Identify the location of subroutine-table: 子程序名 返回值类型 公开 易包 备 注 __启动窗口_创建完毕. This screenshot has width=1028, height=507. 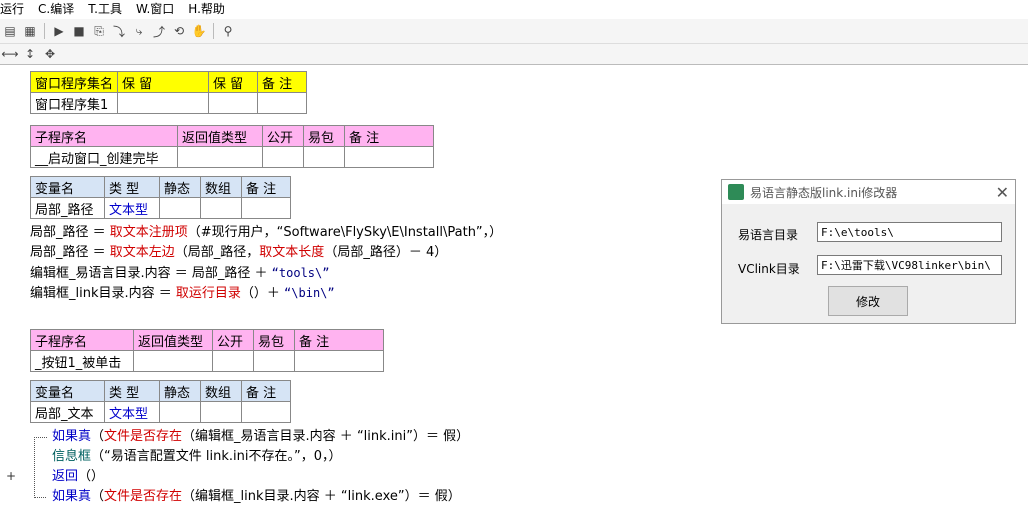
(232, 146).